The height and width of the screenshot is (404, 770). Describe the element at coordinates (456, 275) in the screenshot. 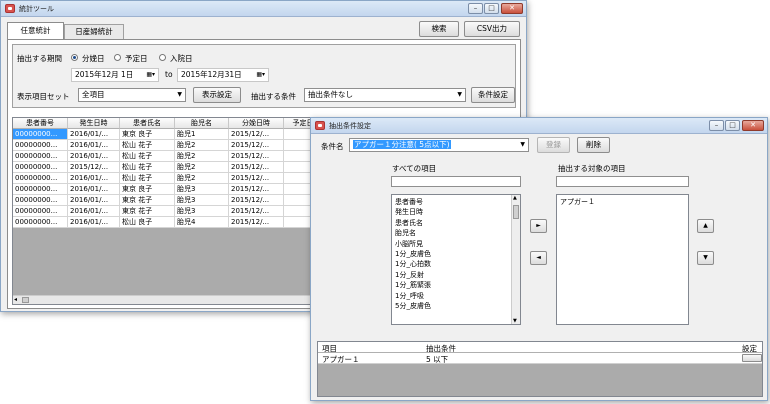

I see `list-item: 1分_反射` at that location.